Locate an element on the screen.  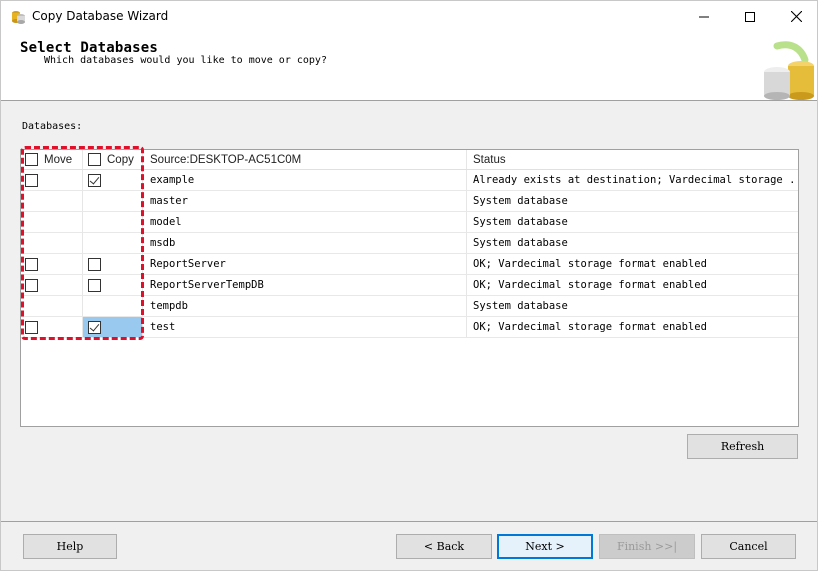
grid-header-row: Move Copy Source:DESKTOP-AC51C0M Status is located at coordinates (409, 160).